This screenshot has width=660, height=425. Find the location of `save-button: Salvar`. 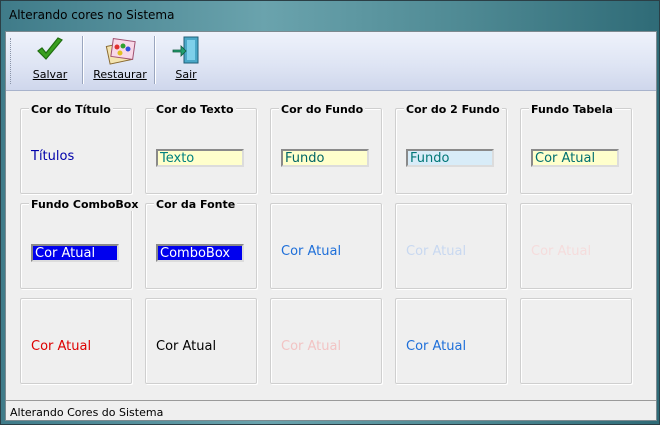

save-button: Salvar is located at coordinates (50, 60).